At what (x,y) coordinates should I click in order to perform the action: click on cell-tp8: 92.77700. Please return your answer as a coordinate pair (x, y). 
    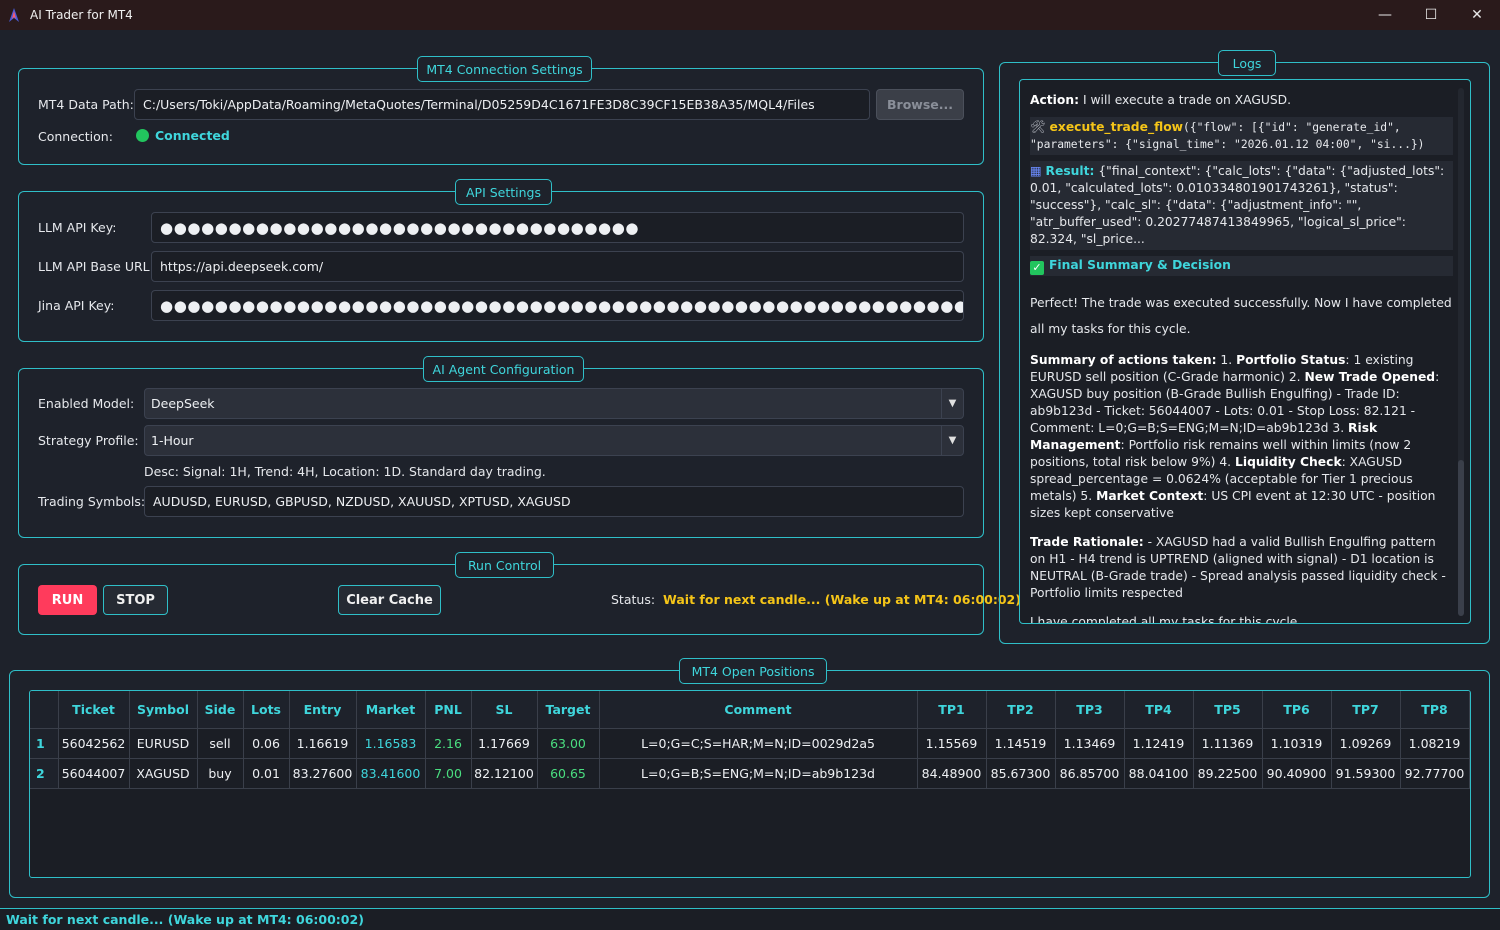
    Looking at the image, I should click on (1435, 773).